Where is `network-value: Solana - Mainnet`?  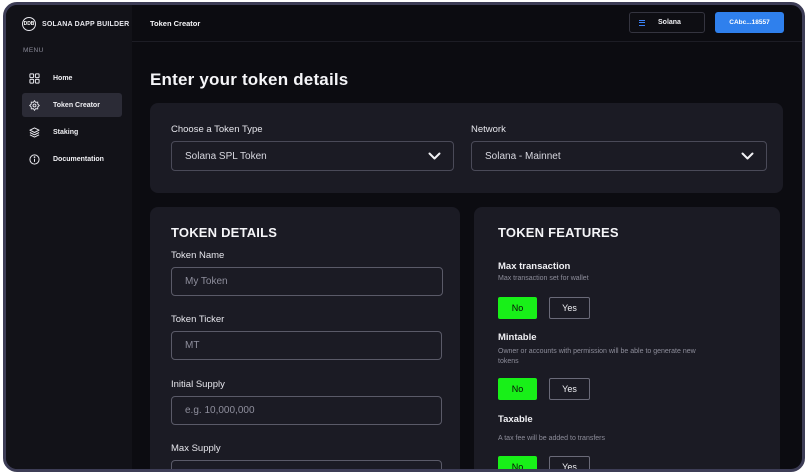 network-value: Solana - Mainnet is located at coordinates (523, 156).